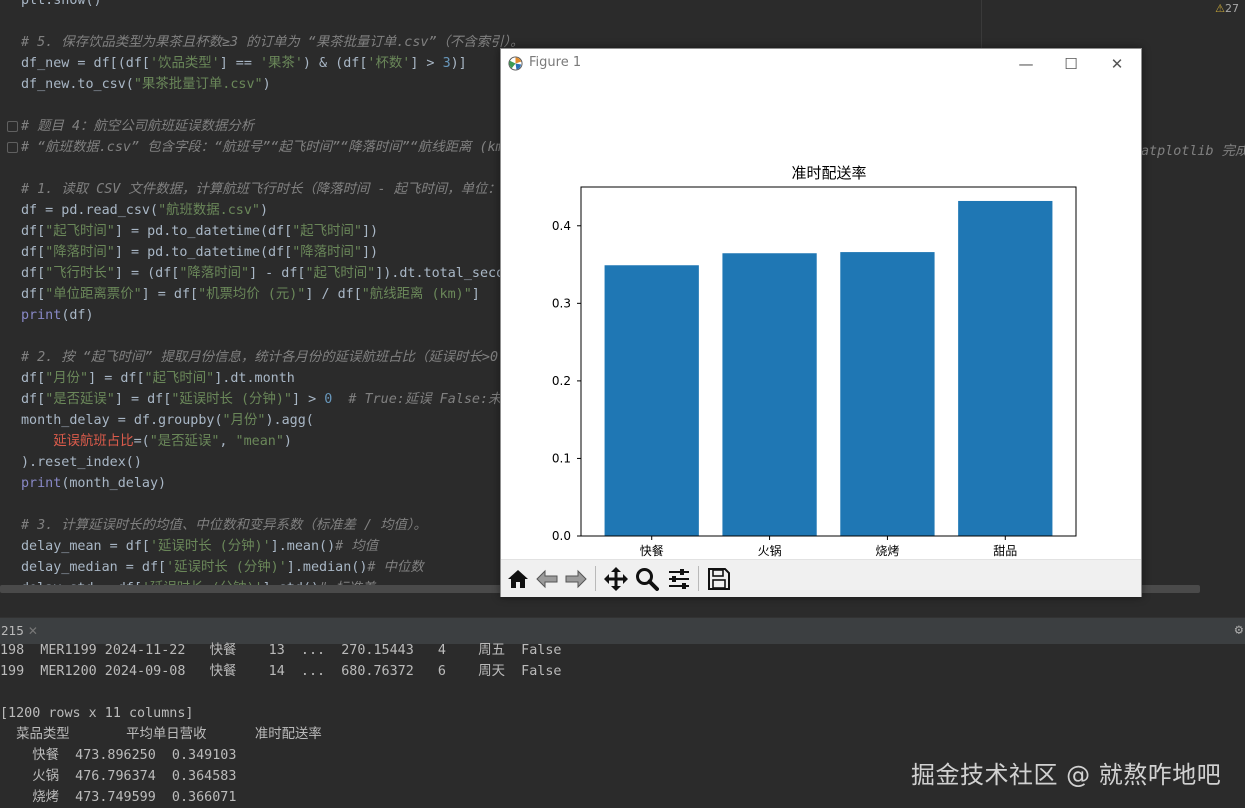 This screenshot has width=1245, height=808. Describe the element at coordinates (114, 483) in the screenshot. I see `code-token: (month_delay)` at that location.